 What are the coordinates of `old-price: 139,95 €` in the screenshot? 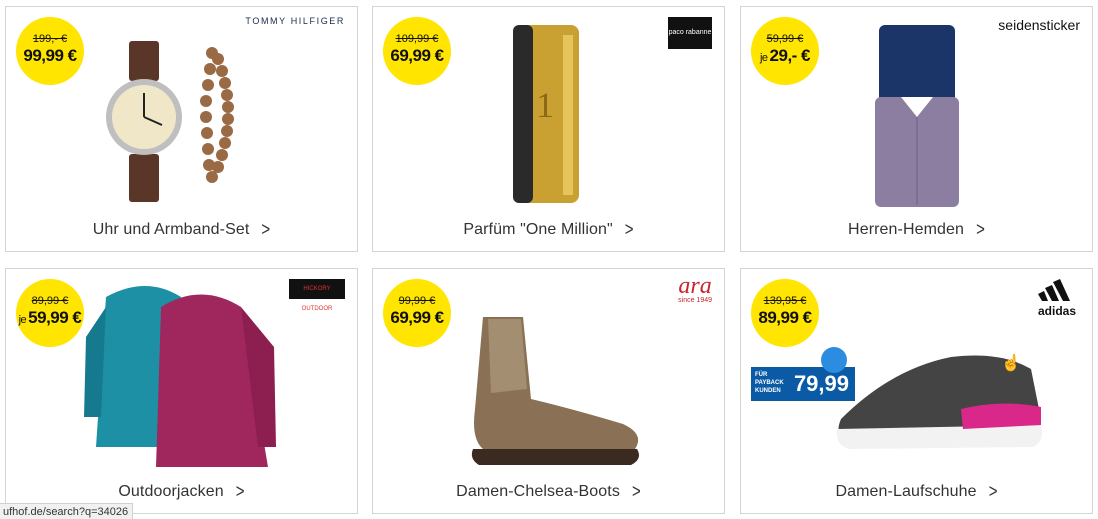 It's located at (785, 301).